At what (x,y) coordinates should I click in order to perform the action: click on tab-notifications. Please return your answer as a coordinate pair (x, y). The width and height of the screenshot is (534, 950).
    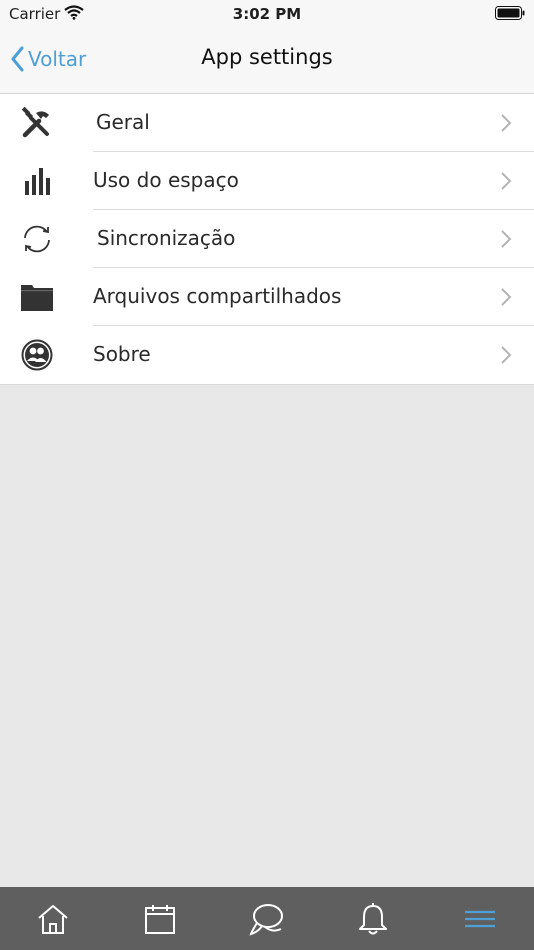
    Looking at the image, I should click on (373, 918).